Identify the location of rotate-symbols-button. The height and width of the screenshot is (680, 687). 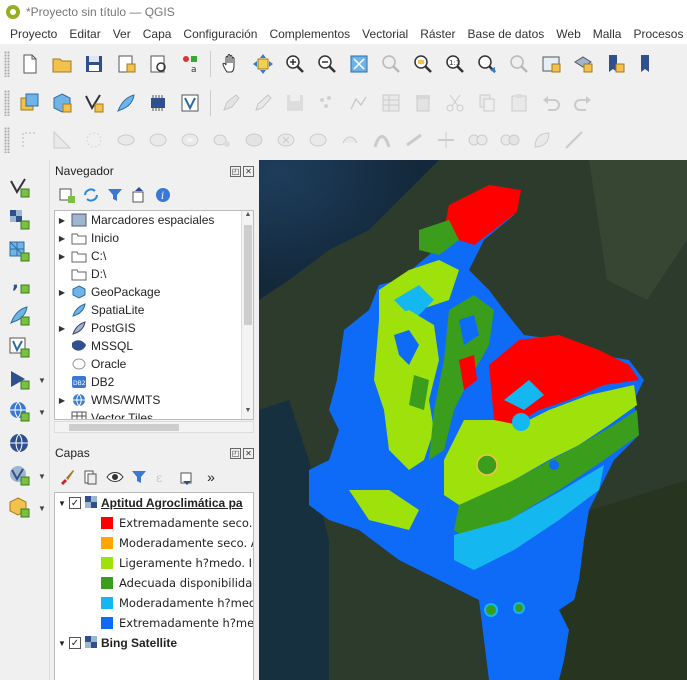
(542, 140).